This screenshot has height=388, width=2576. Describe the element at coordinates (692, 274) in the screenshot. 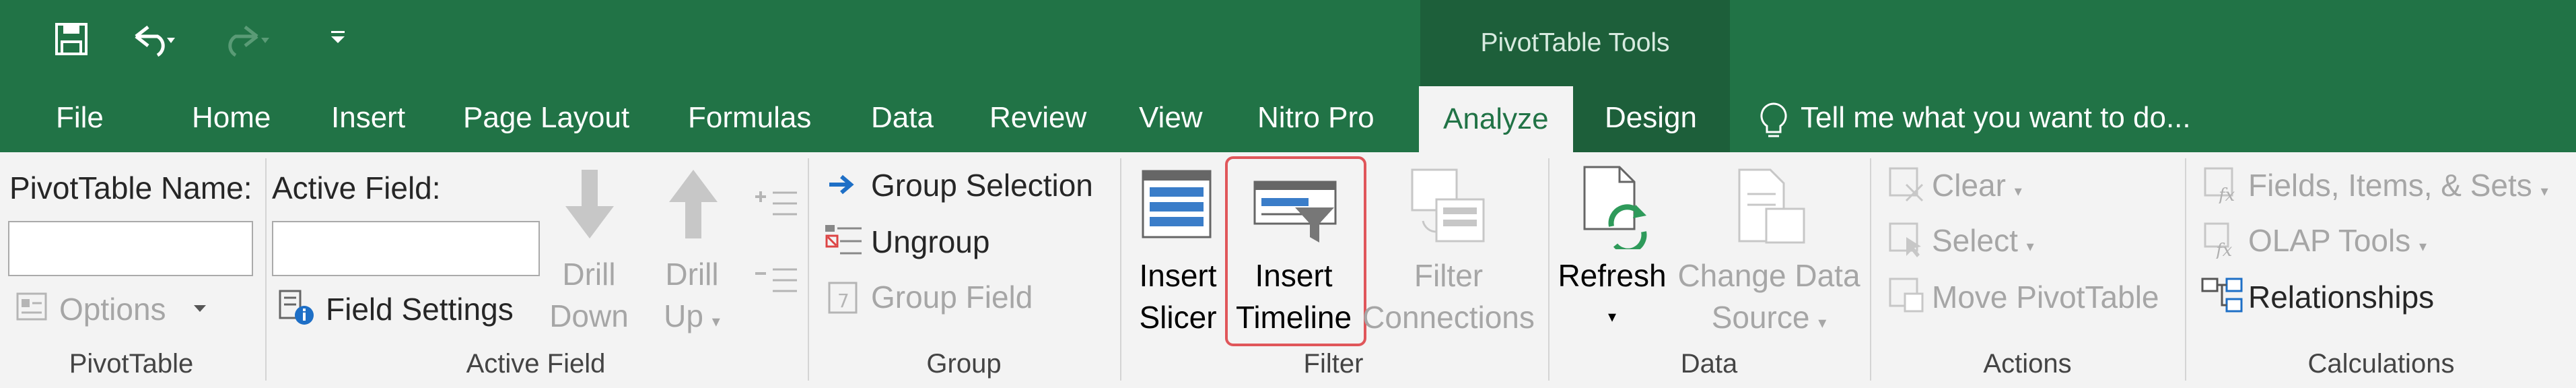

I see `drill-up-label-1: Drill` at that location.